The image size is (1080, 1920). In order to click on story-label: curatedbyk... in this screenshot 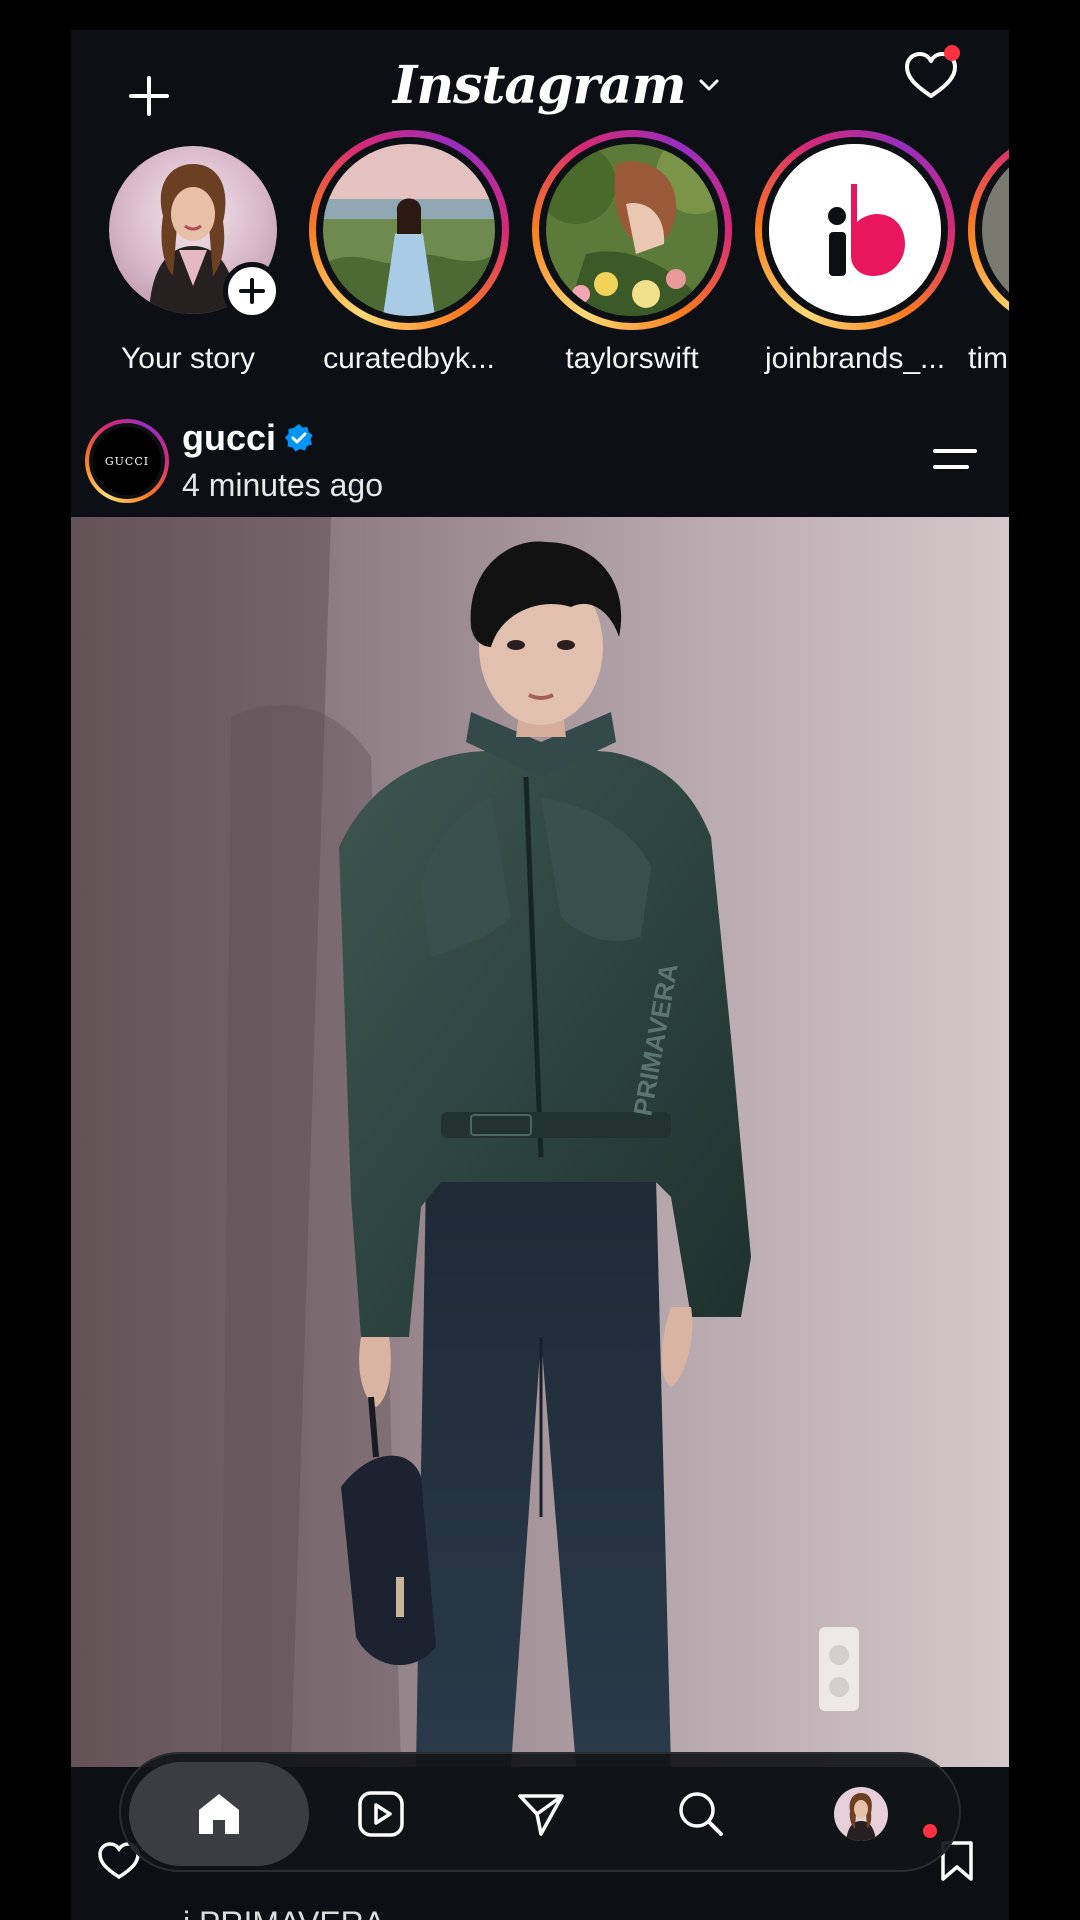, I will do `click(409, 358)`.